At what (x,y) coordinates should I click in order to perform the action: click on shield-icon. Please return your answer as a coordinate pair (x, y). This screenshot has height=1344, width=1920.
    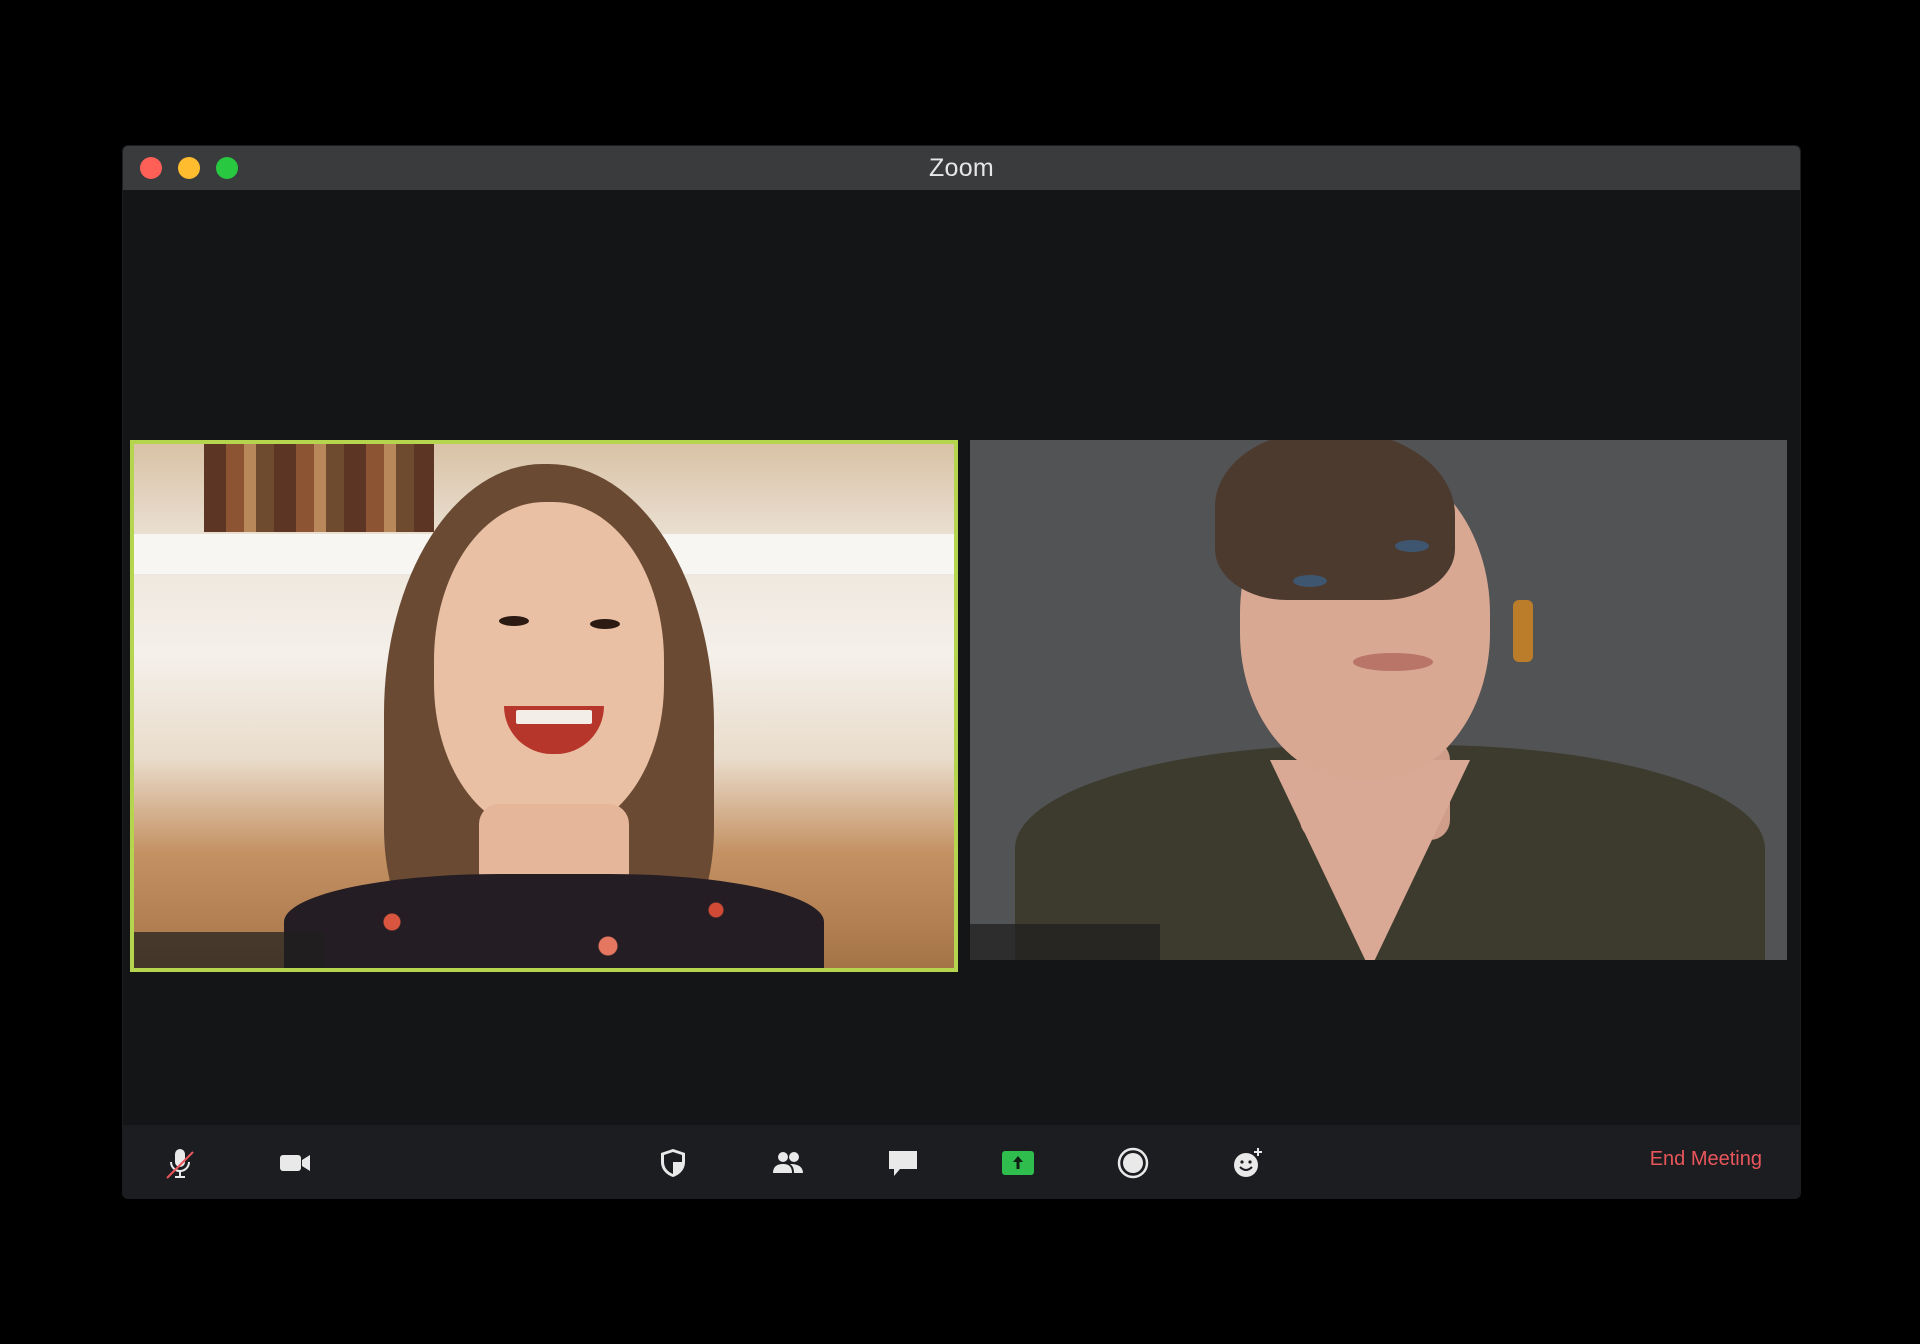
    Looking at the image, I should click on (673, 1163).